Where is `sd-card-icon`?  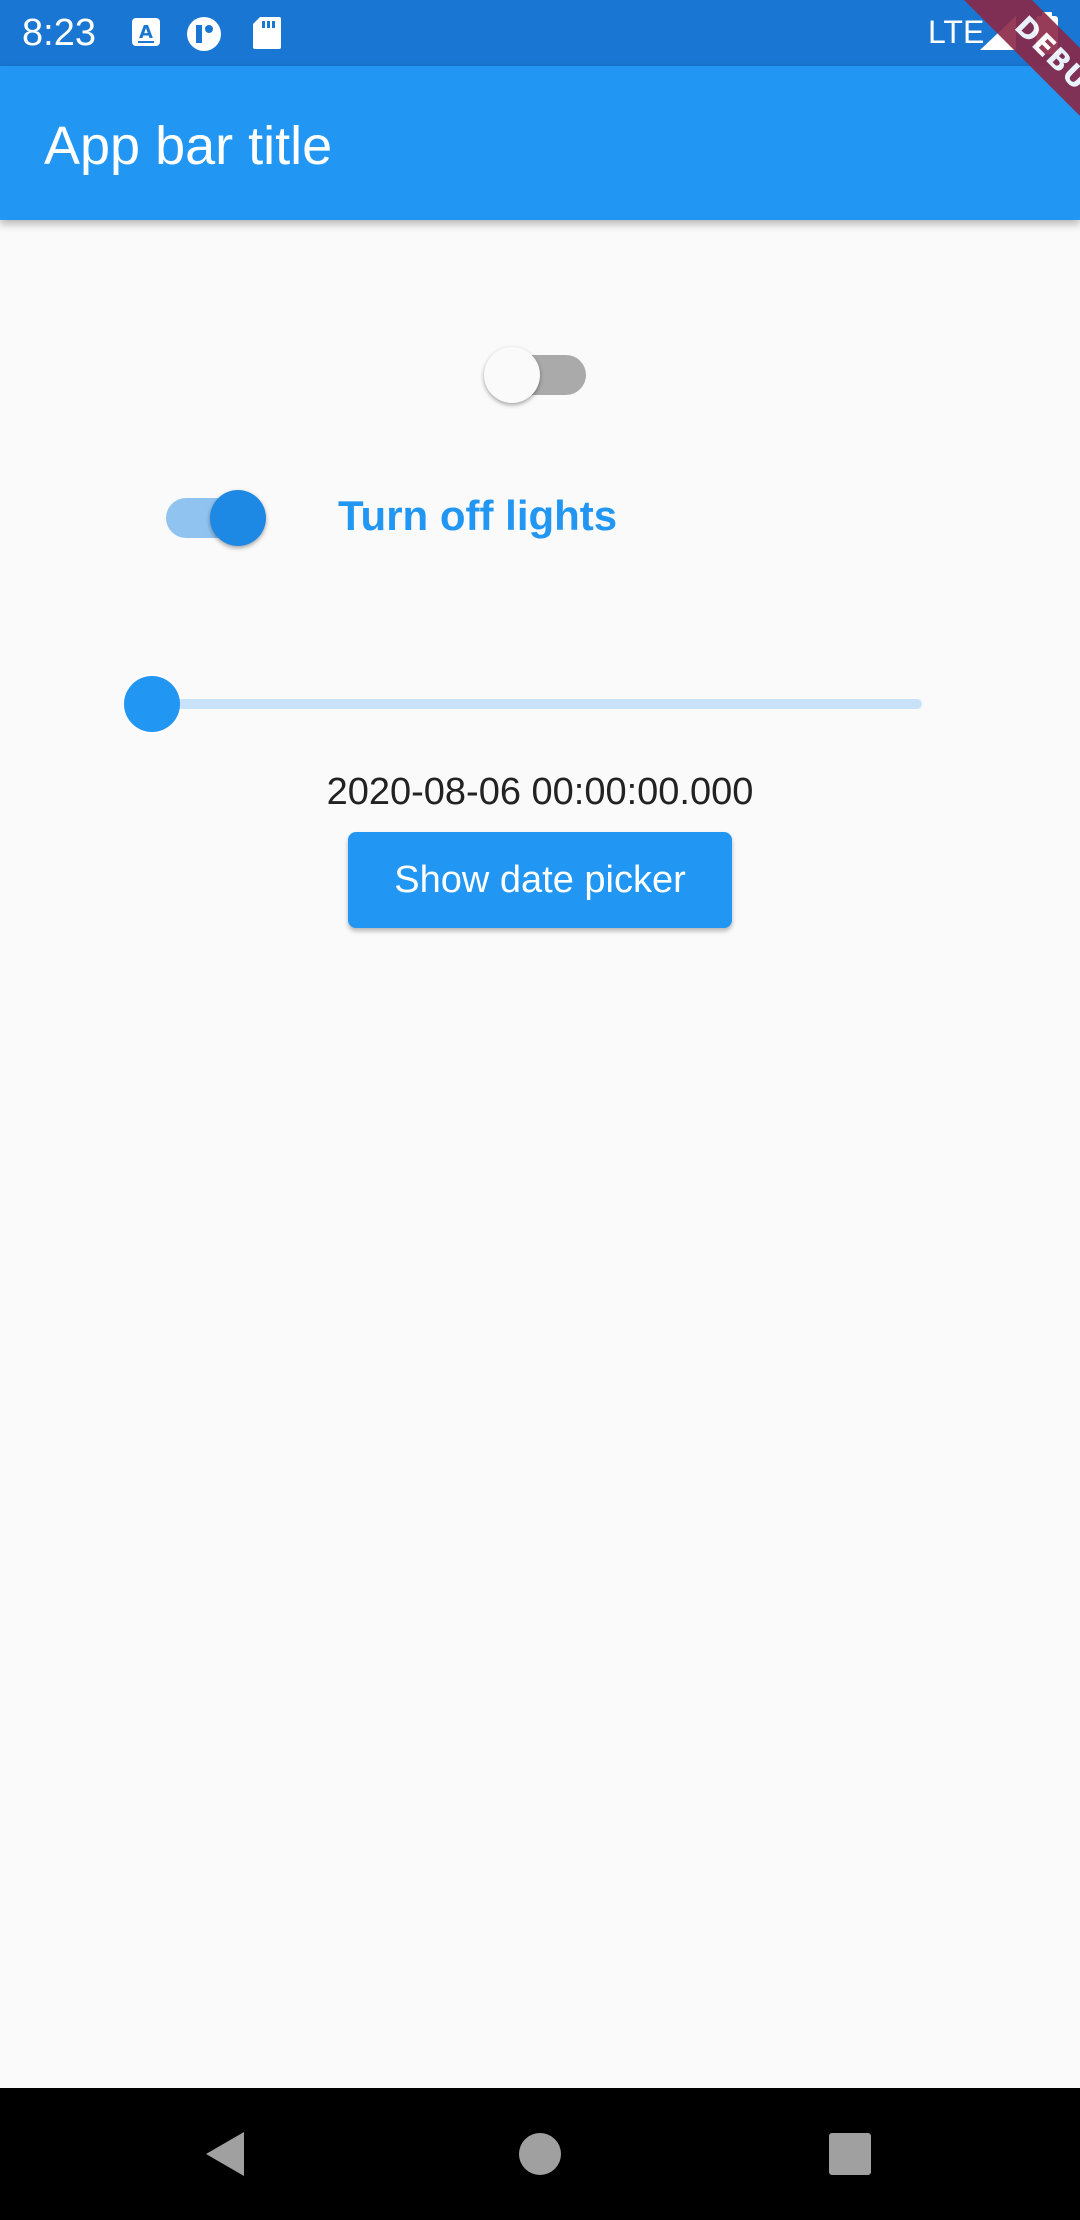
sd-card-icon is located at coordinates (267, 35).